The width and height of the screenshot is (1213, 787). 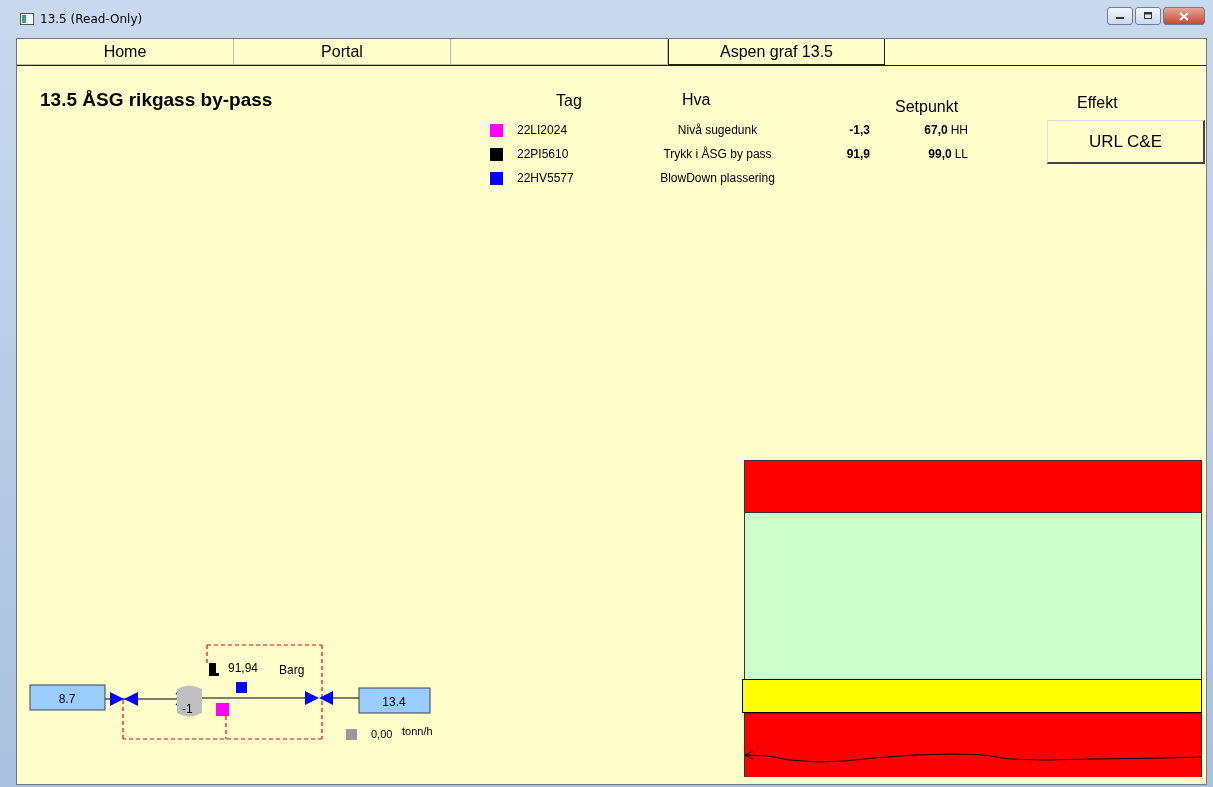 What do you see at coordinates (189, 701) in the screenshot?
I see `vessel-icon` at bounding box center [189, 701].